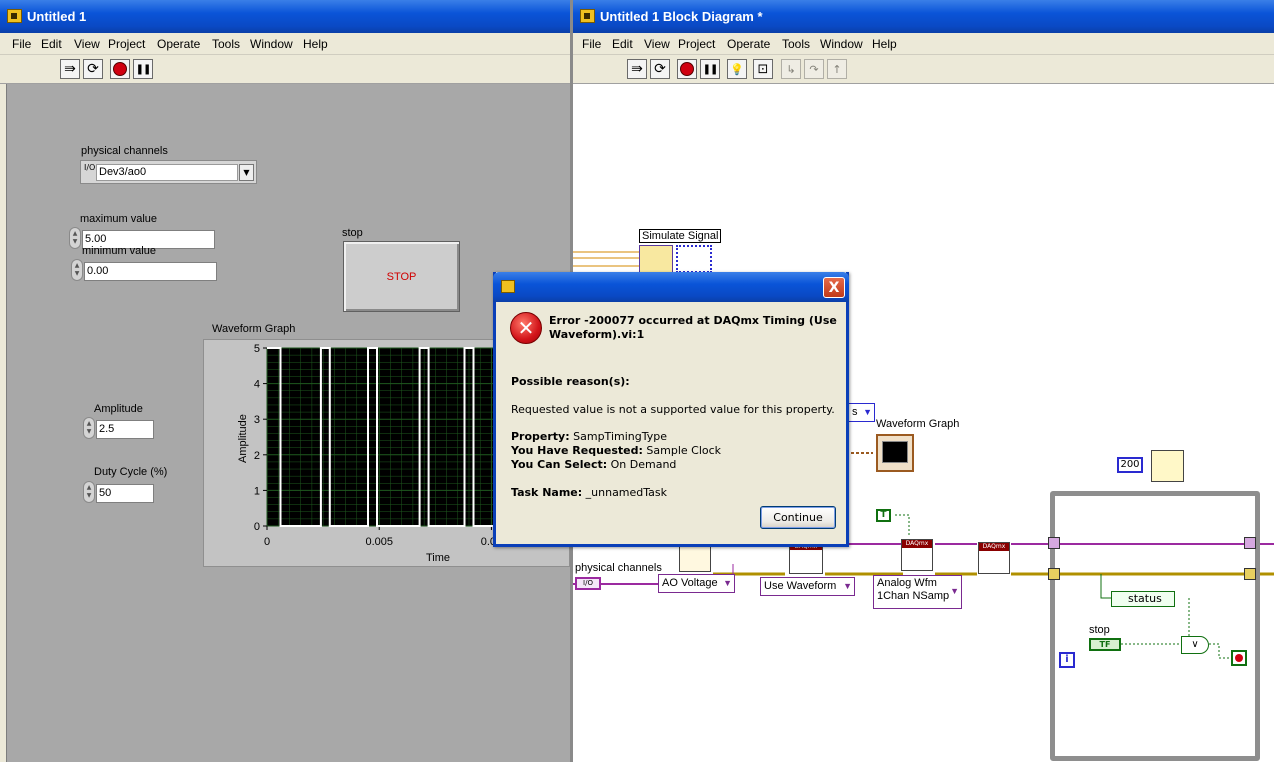 Image resolution: width=1274 pixels, height=762 pixels. What do you see at coordinates (588, 583) in the screenshot?
I see `physical-channels-terminal: I/O` at bounding box center [588, 583].